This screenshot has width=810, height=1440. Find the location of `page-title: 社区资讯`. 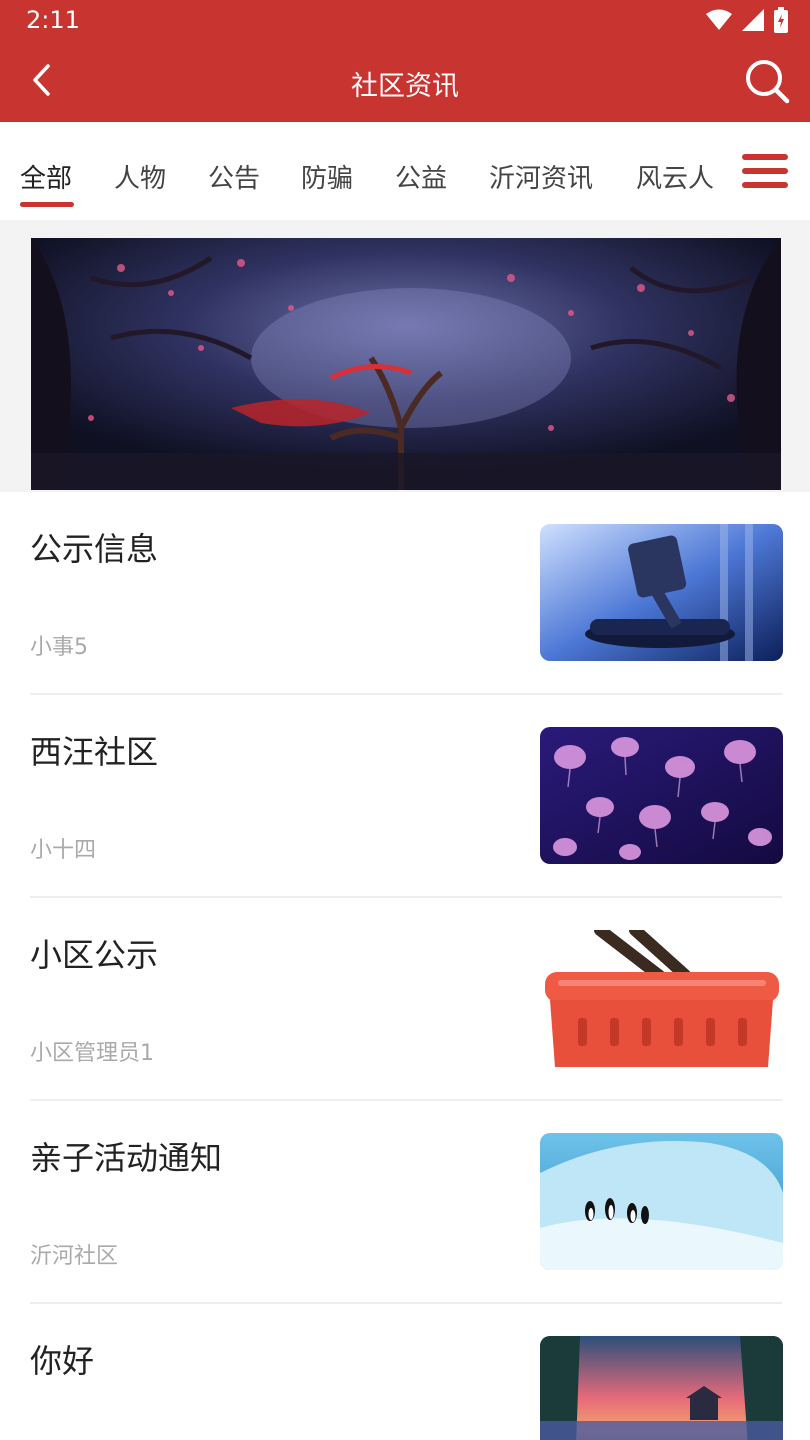

page-title: 社区资讯 is located at coordinates (405, 86).